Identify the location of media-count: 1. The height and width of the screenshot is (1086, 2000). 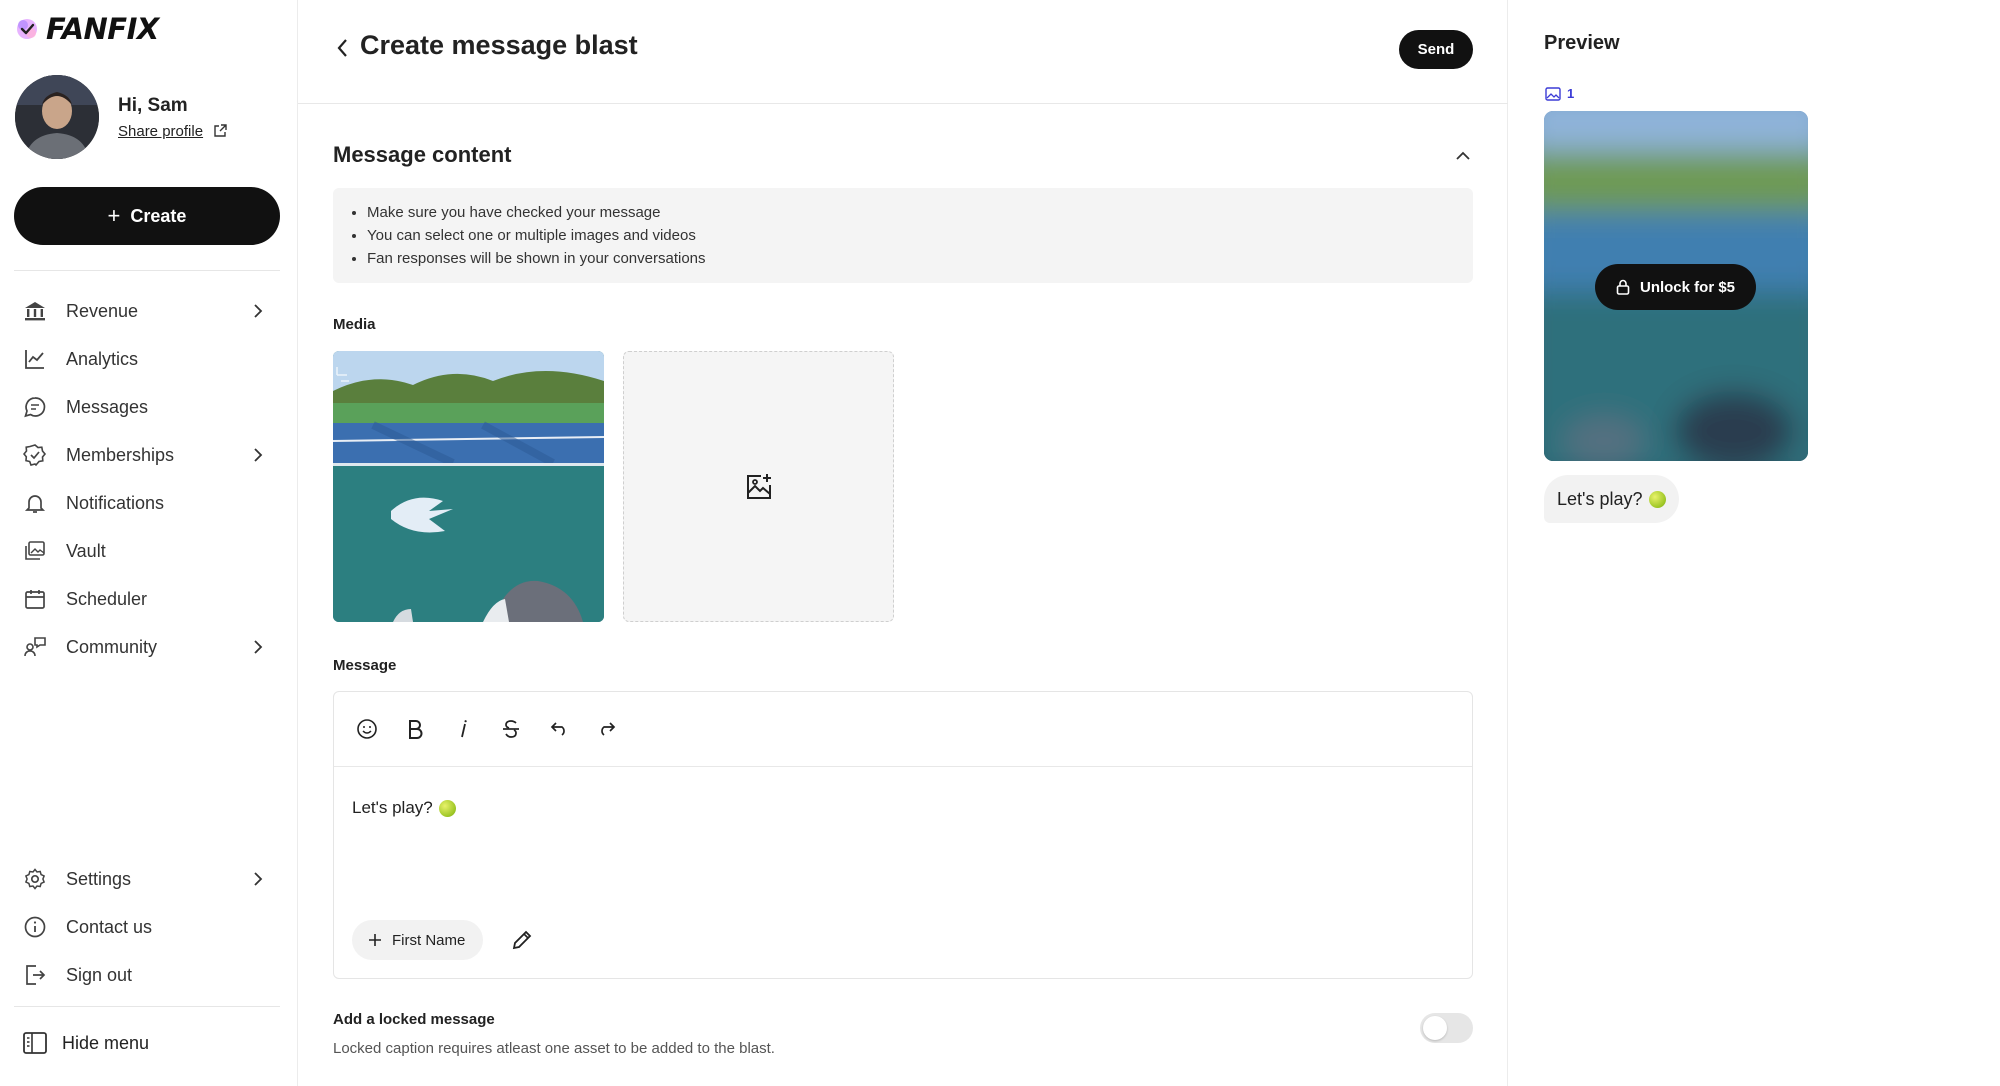
(1559, 93).